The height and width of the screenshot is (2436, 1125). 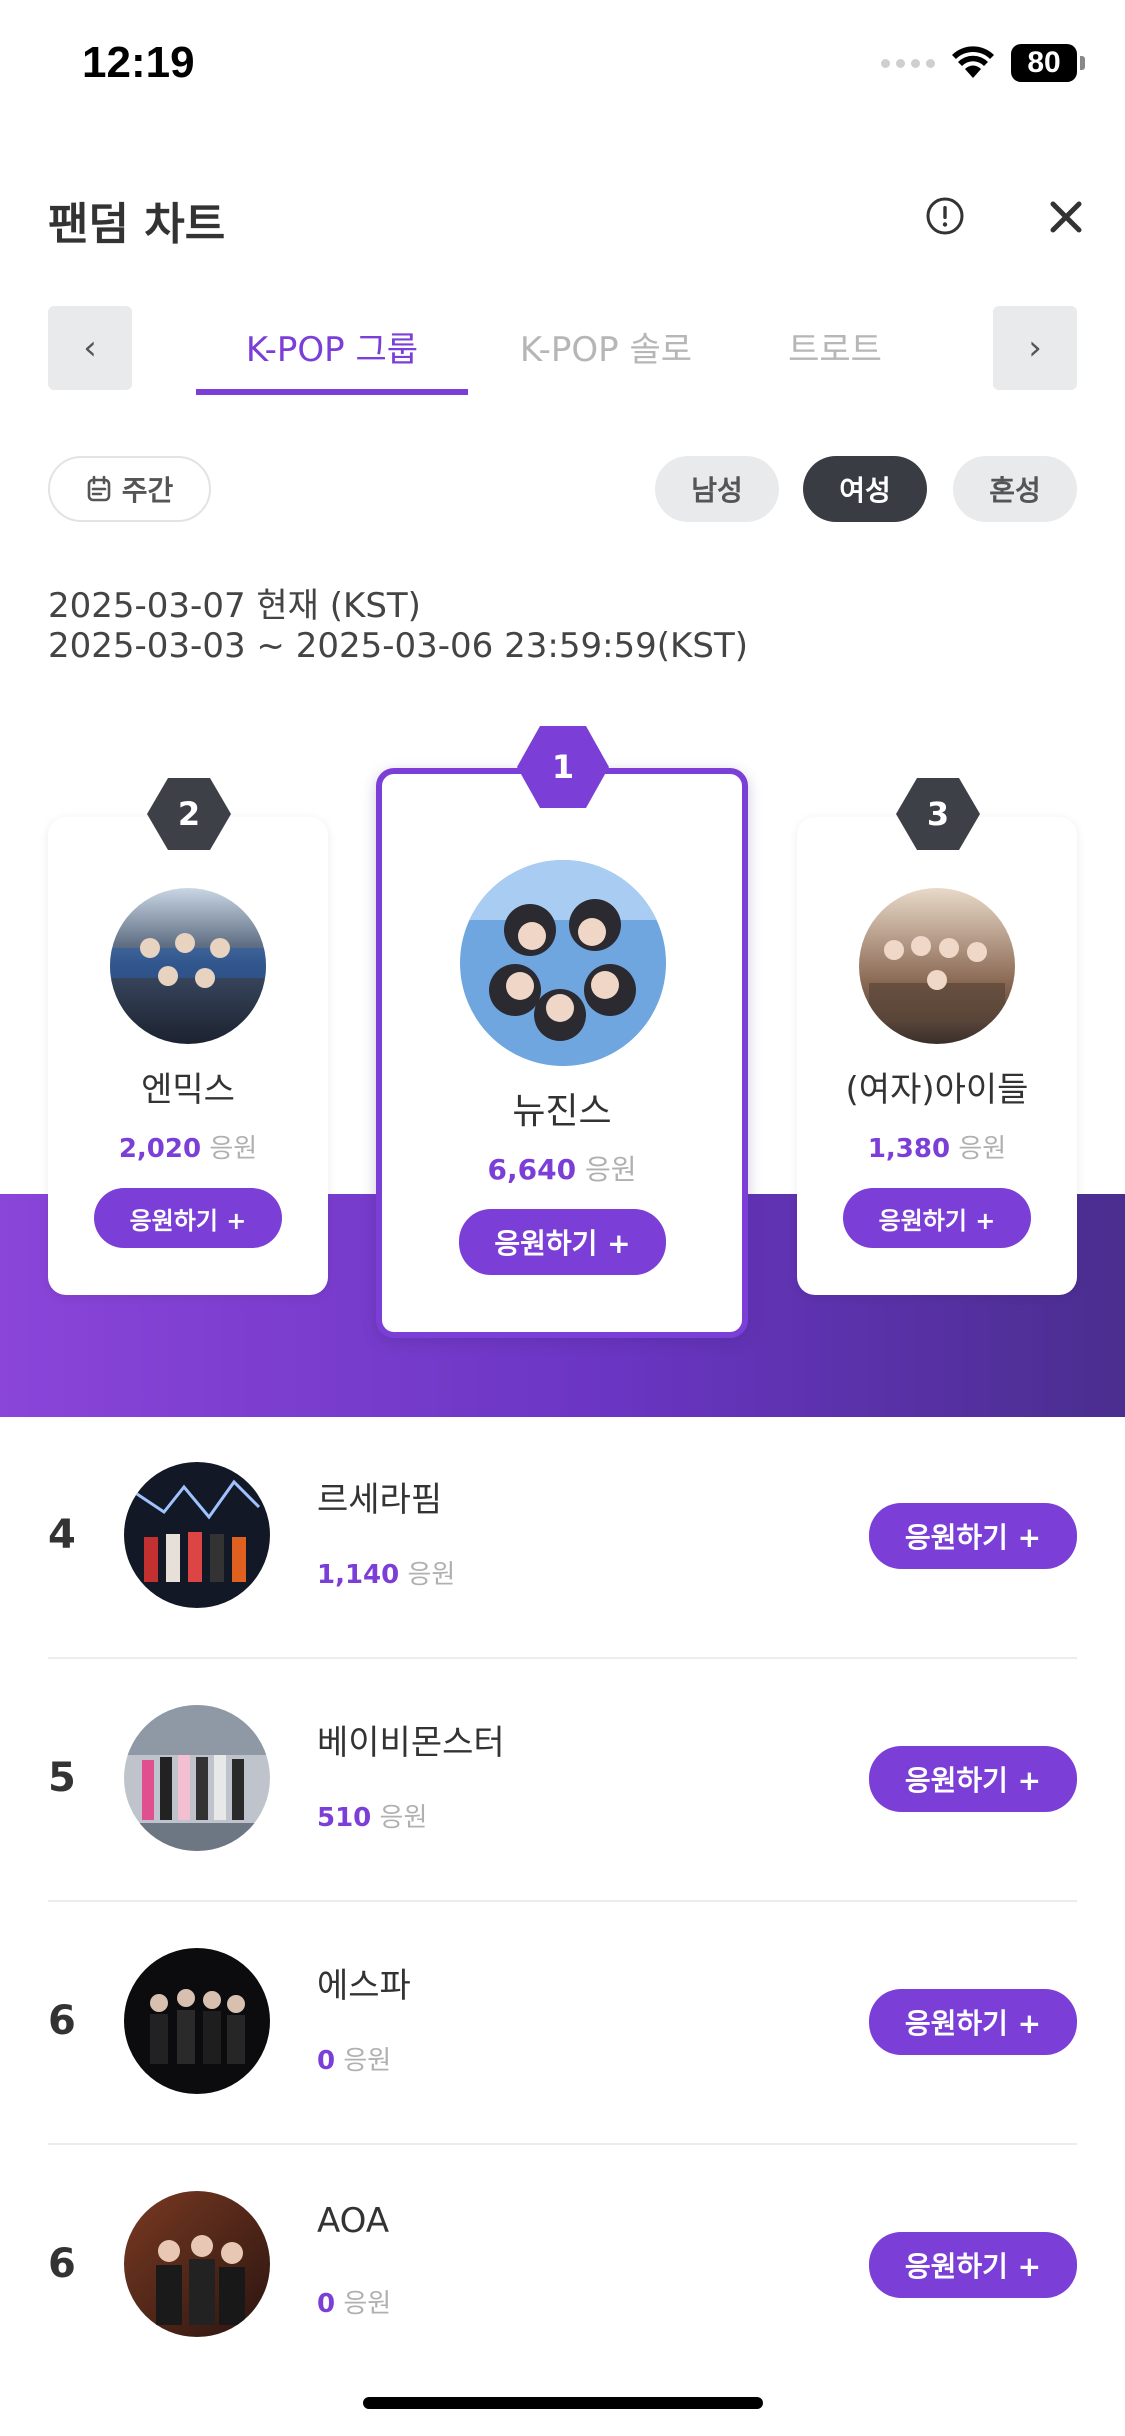 I want to click on support-count: 2,020 응원, so click(x=188, y=1149).